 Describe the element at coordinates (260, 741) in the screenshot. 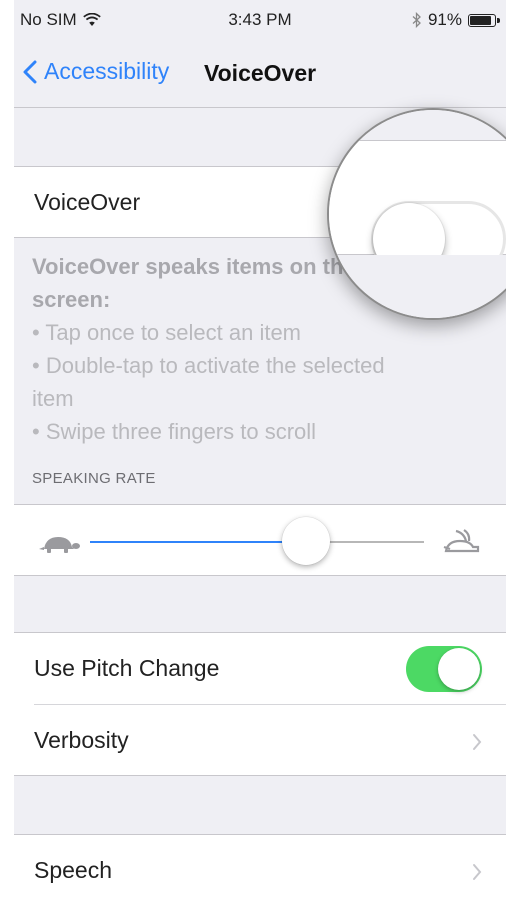

I see `verbosity-row: Verbosity` at that location.